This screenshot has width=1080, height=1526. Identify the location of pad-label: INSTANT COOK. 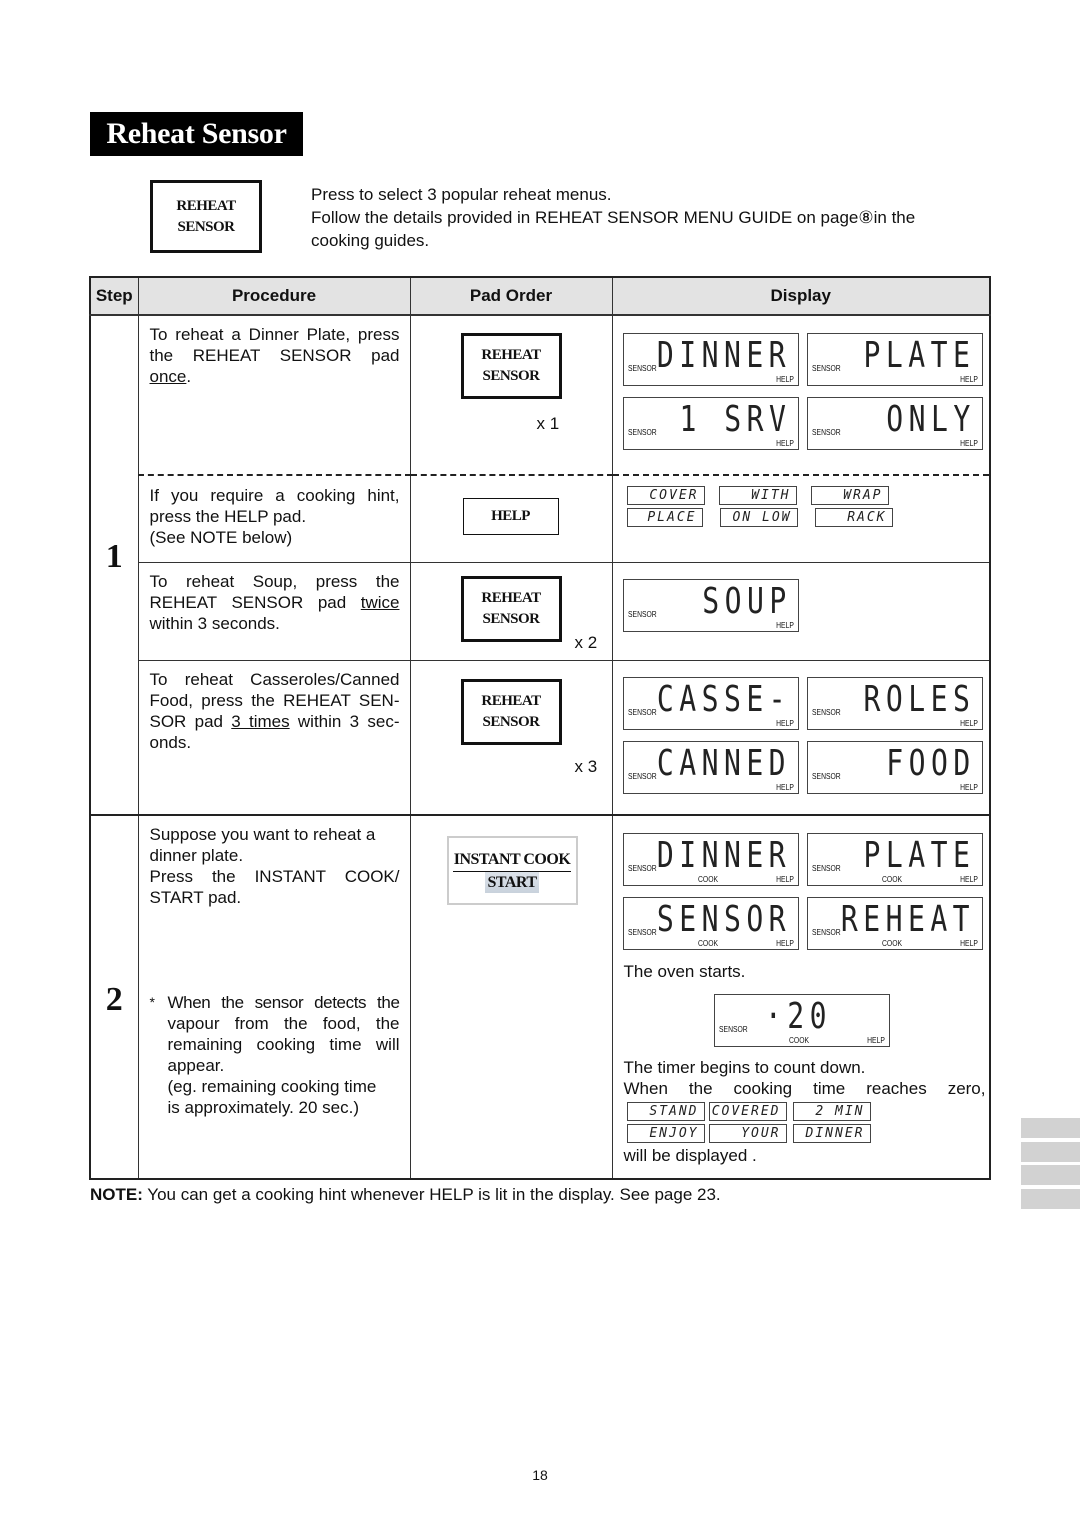
(512, 860).